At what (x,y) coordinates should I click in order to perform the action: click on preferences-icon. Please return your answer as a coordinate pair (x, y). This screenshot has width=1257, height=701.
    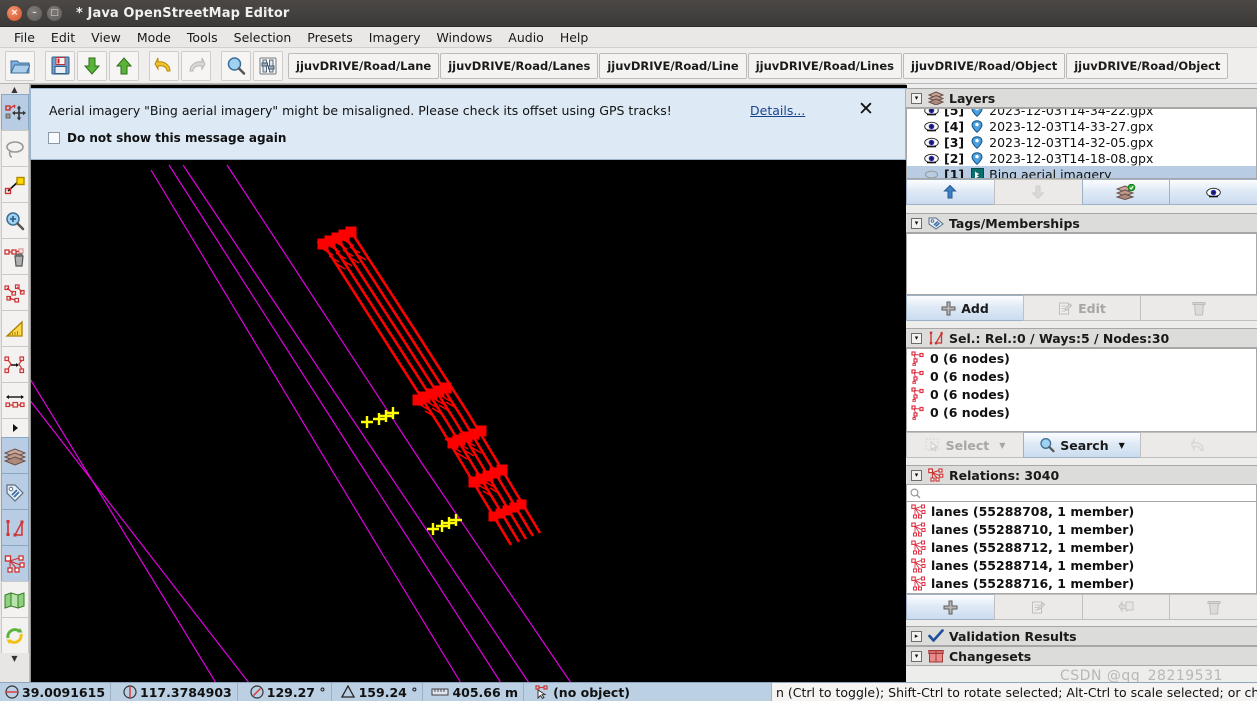
    Looking at the image, I should click on (268, 65).